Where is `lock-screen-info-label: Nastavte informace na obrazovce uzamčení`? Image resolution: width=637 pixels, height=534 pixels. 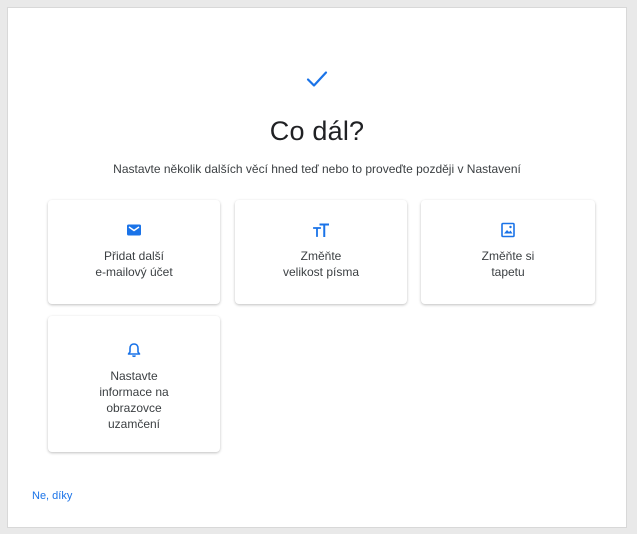 lock-screen-info-label: Nastavte informace na obrazovce uzamčení is located at coordinates (134, 400).